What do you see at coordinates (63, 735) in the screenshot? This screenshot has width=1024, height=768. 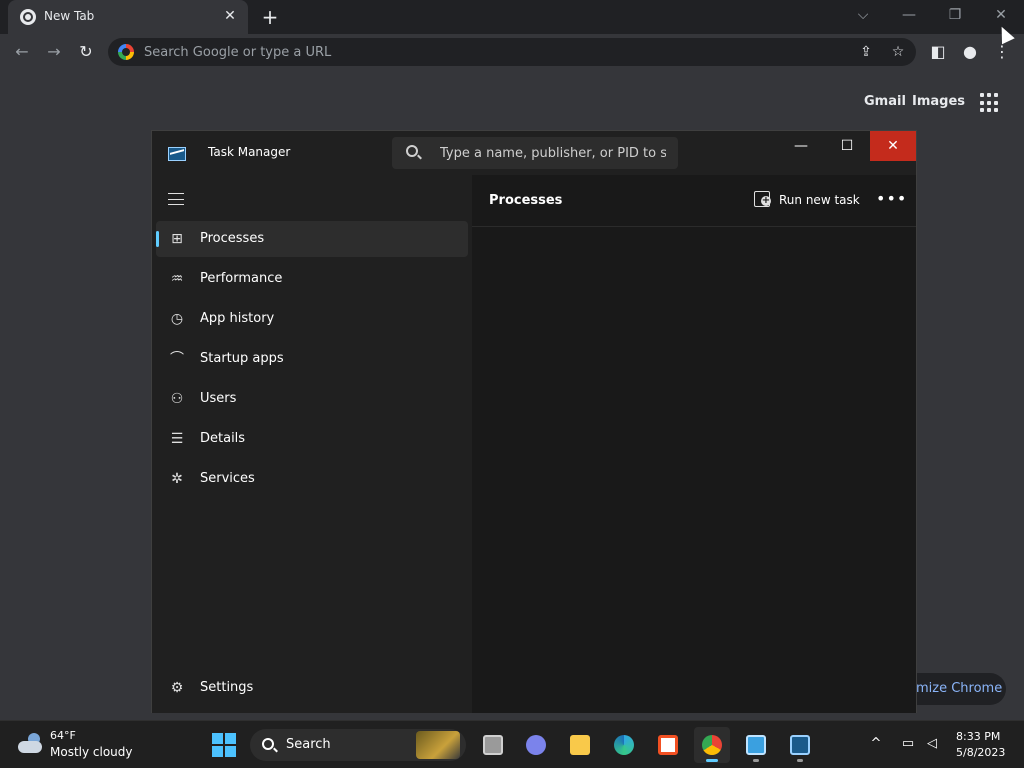 I see `weather-temperature: 64°F` at bounding box center [63, 735].